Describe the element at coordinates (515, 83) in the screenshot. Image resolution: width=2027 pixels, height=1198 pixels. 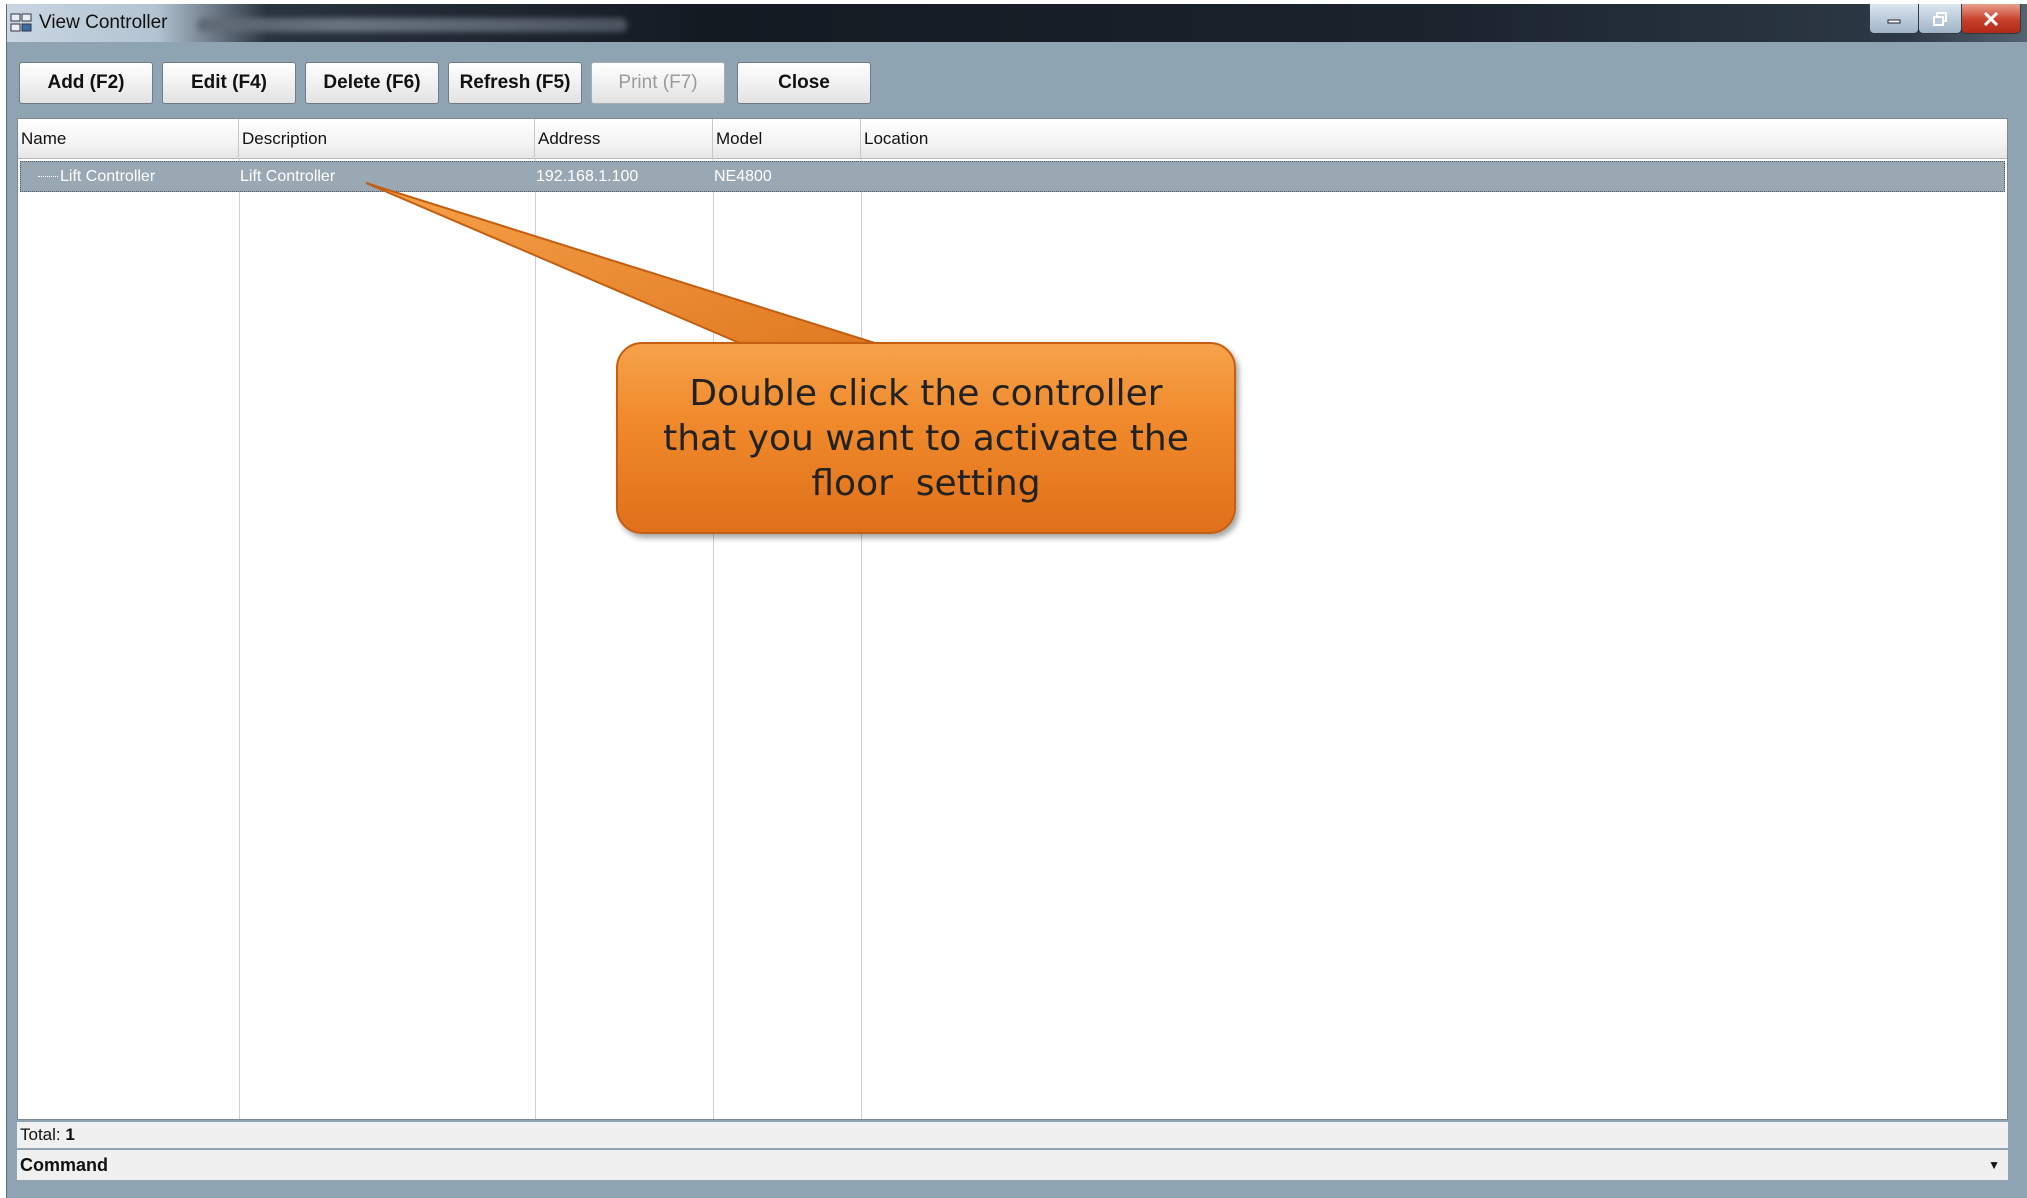
I see `refresh-button: Refresh (F5)` at that location.